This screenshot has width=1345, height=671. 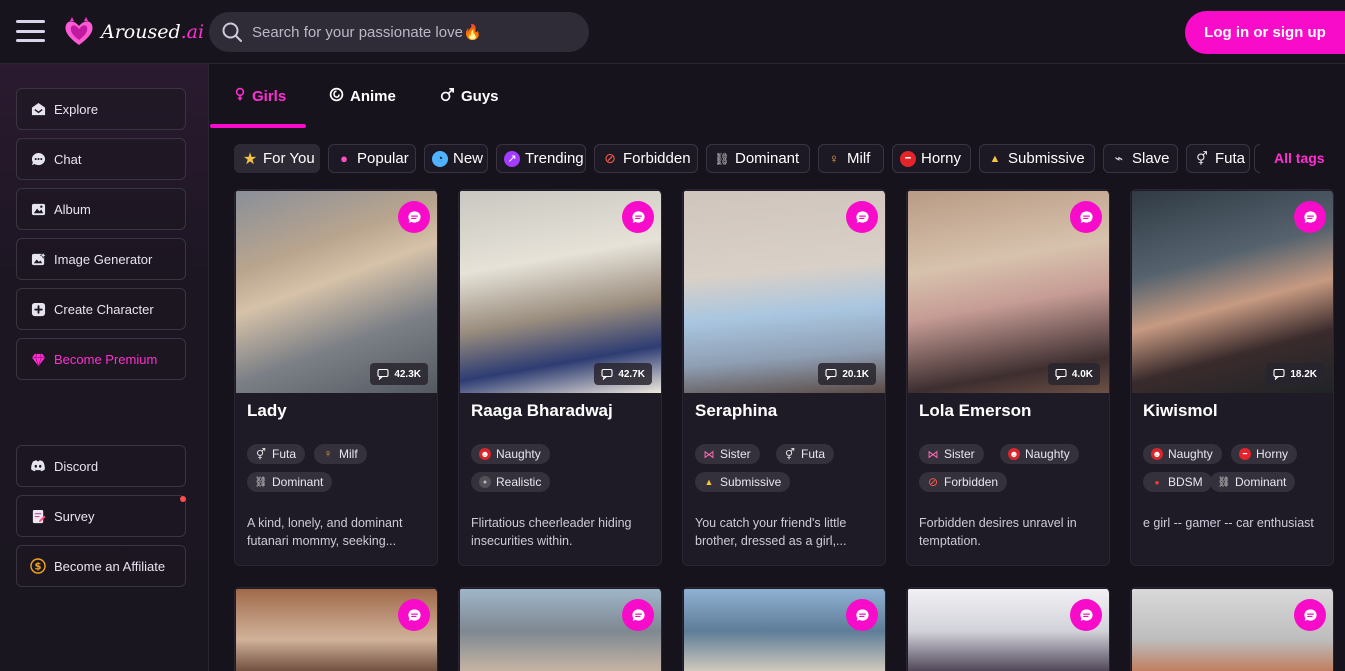 I want to click on no-entry-icon: ⊘, so click(x=610, y=158).